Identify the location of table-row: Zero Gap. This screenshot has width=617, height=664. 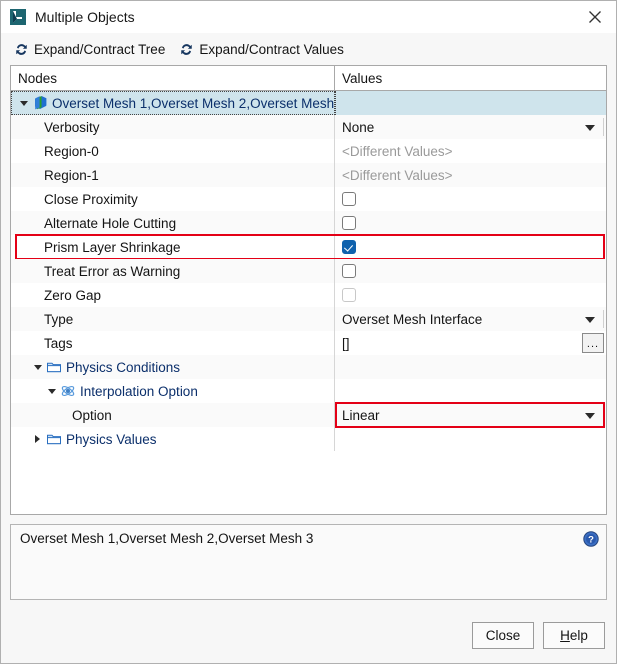
(308, 295).